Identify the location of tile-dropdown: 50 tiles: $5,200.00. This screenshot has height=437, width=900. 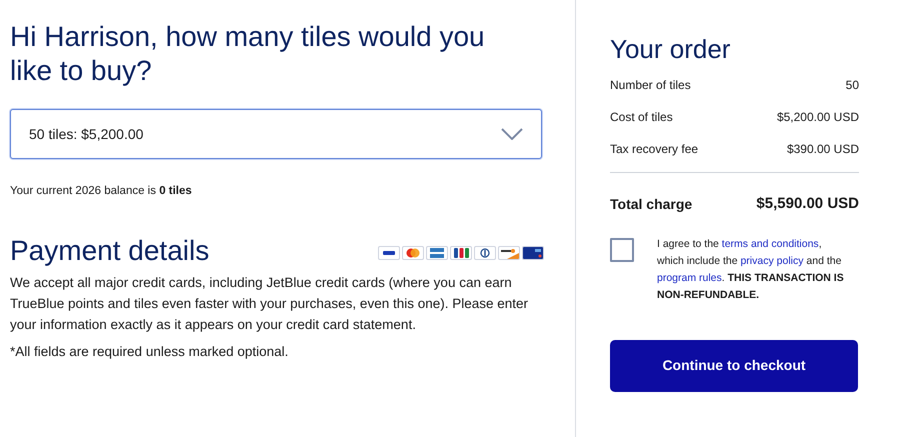
(276, 134).